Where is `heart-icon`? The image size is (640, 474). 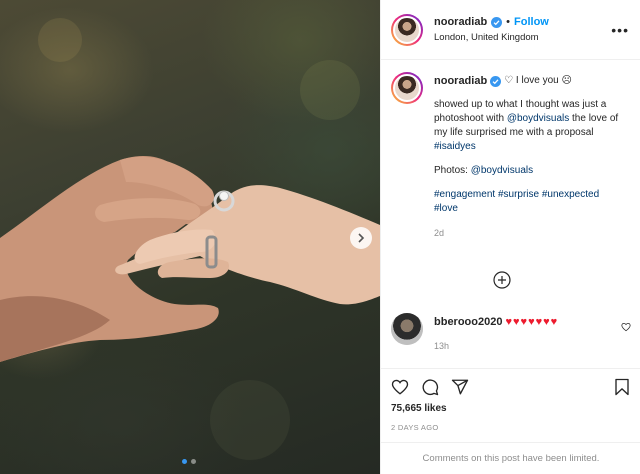 heart-icon is located at coordinates (400, 387).